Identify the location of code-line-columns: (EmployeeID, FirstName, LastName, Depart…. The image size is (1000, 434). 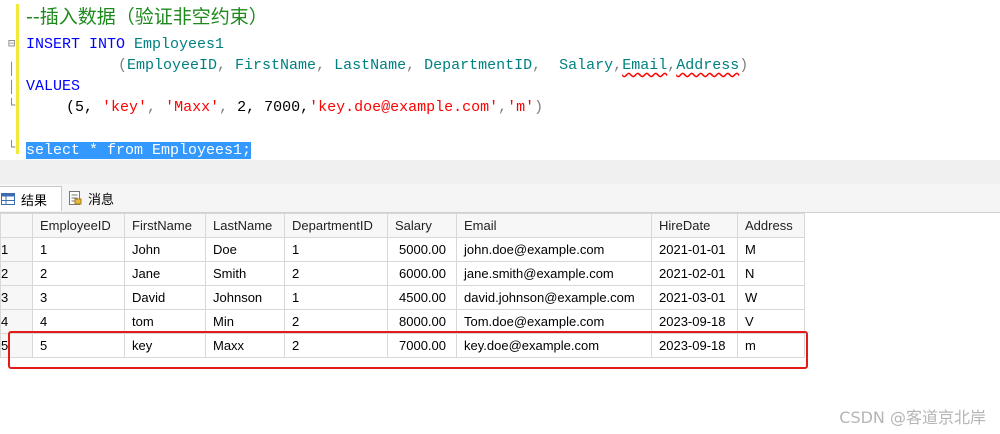
(433, 65).